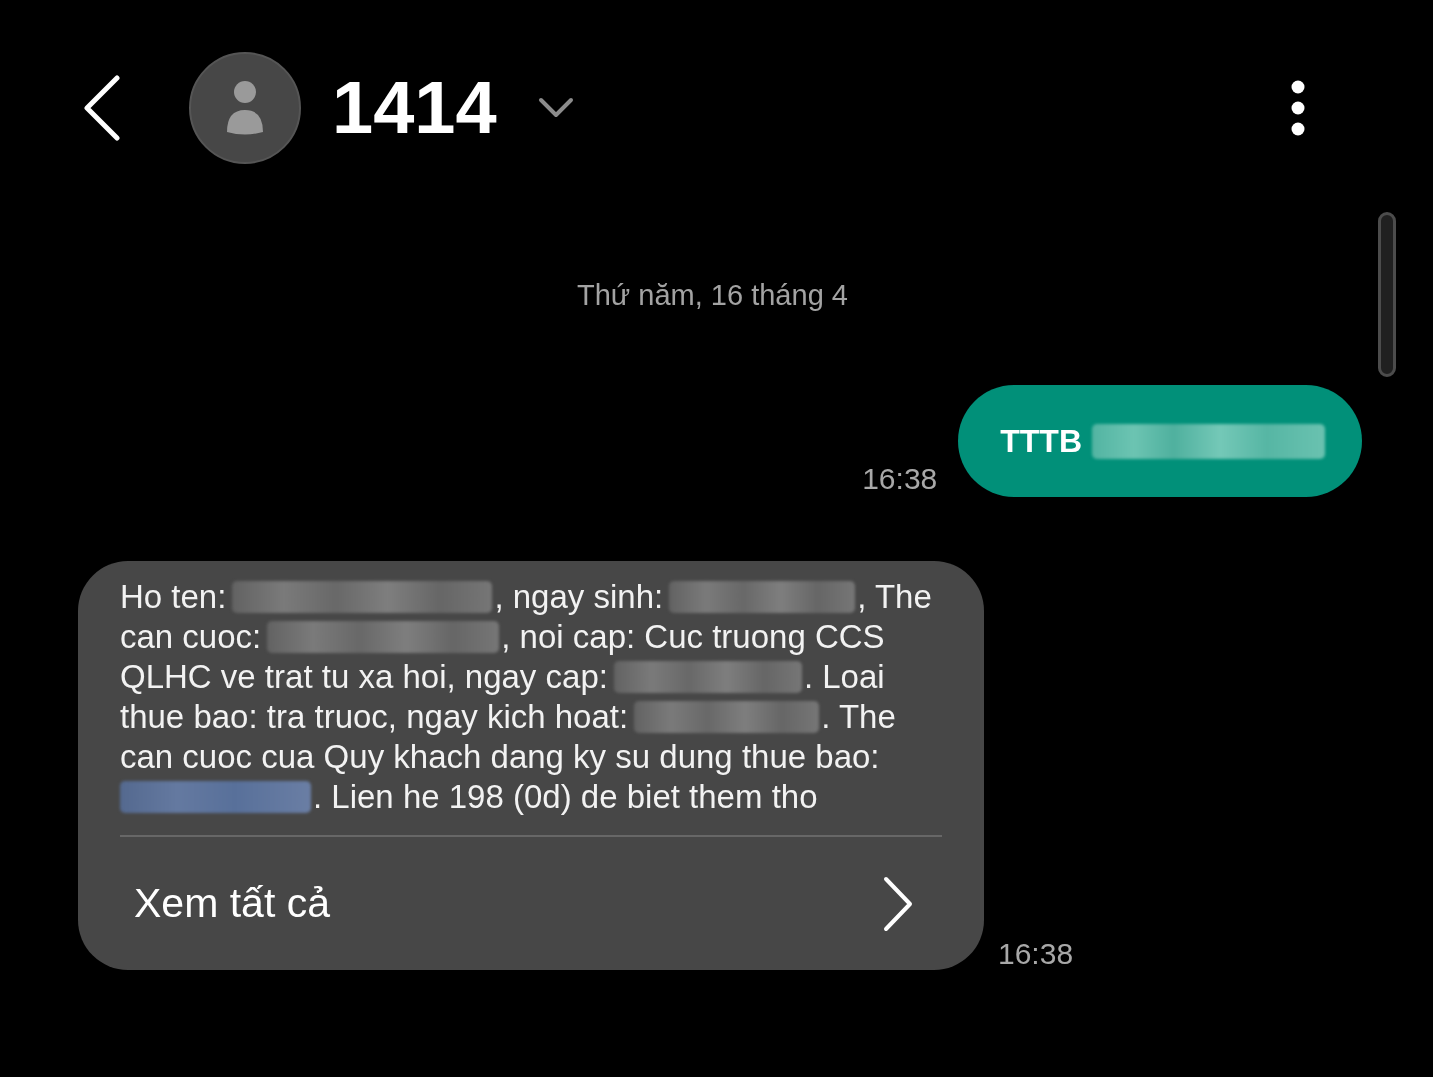  I want to click on chevron-down-icon, so click(555, 108).